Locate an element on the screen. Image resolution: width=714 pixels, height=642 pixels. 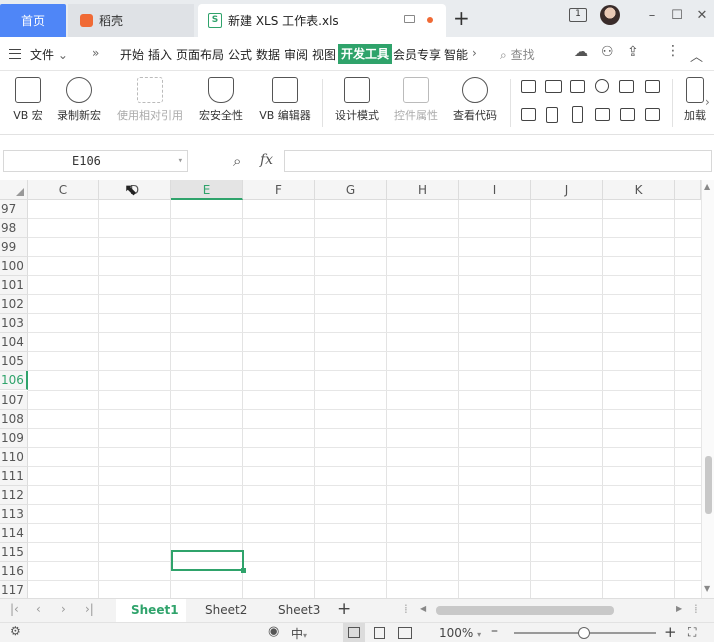
hamburger-icon is located at coordinates (15, 54).